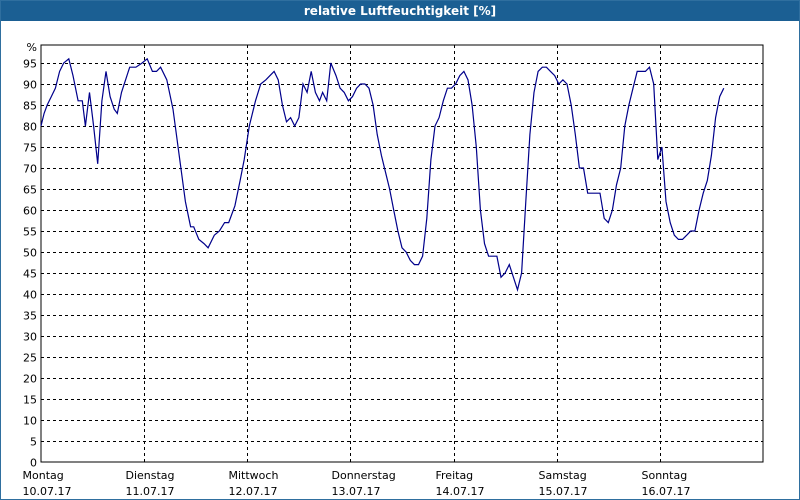 This screenshot has width=800, height=500. What do you see at coordinates (30, 190) in the screenshot?
I see `y-tick-label: 65` at bounding box center [30, 190].